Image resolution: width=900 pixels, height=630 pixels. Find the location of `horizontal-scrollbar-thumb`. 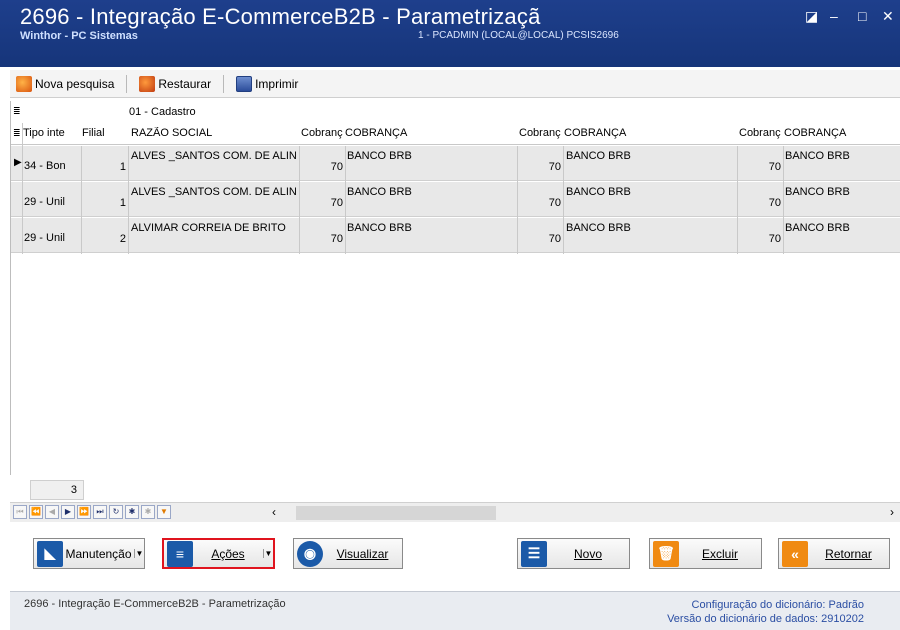

horizontal-scrollbar-thumb is located at coordinates (396, 513).